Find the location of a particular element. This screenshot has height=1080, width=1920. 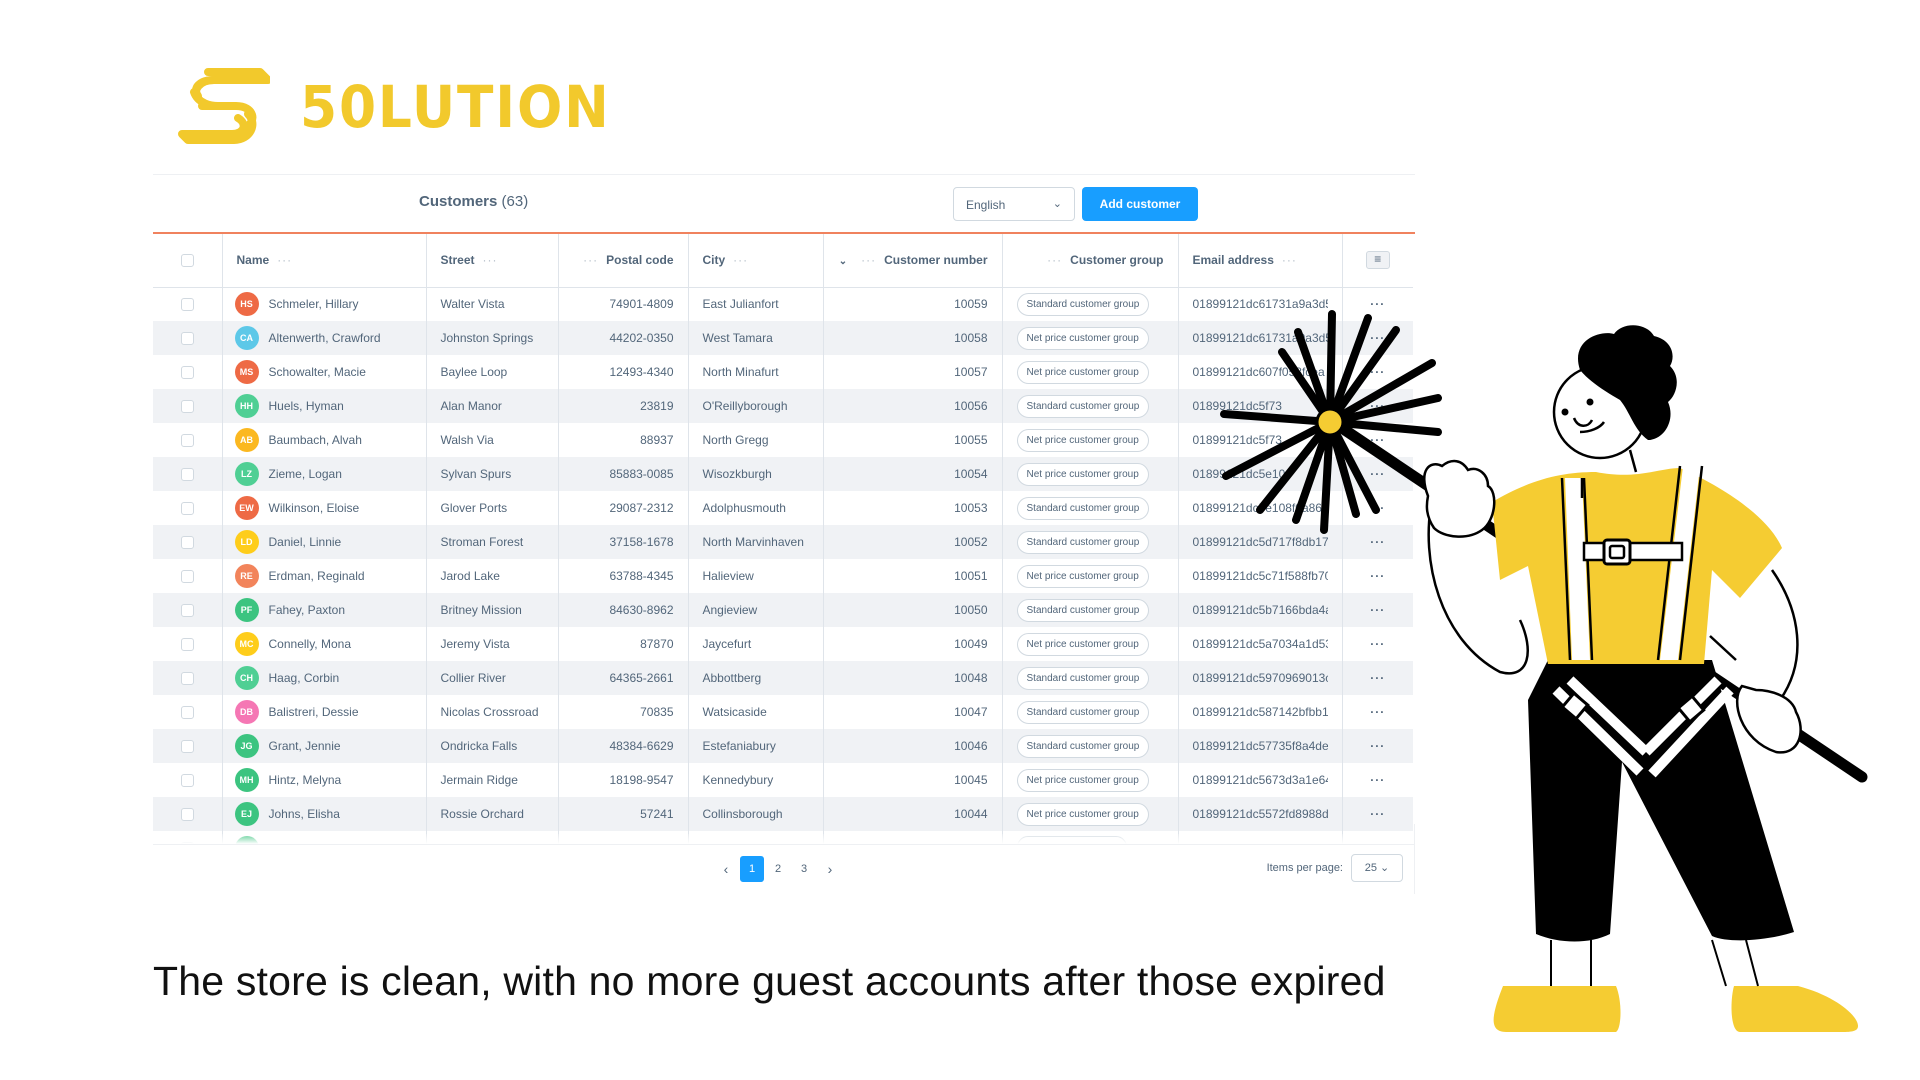

street-cell: Alan Manor is located at coordinates (492, 406).